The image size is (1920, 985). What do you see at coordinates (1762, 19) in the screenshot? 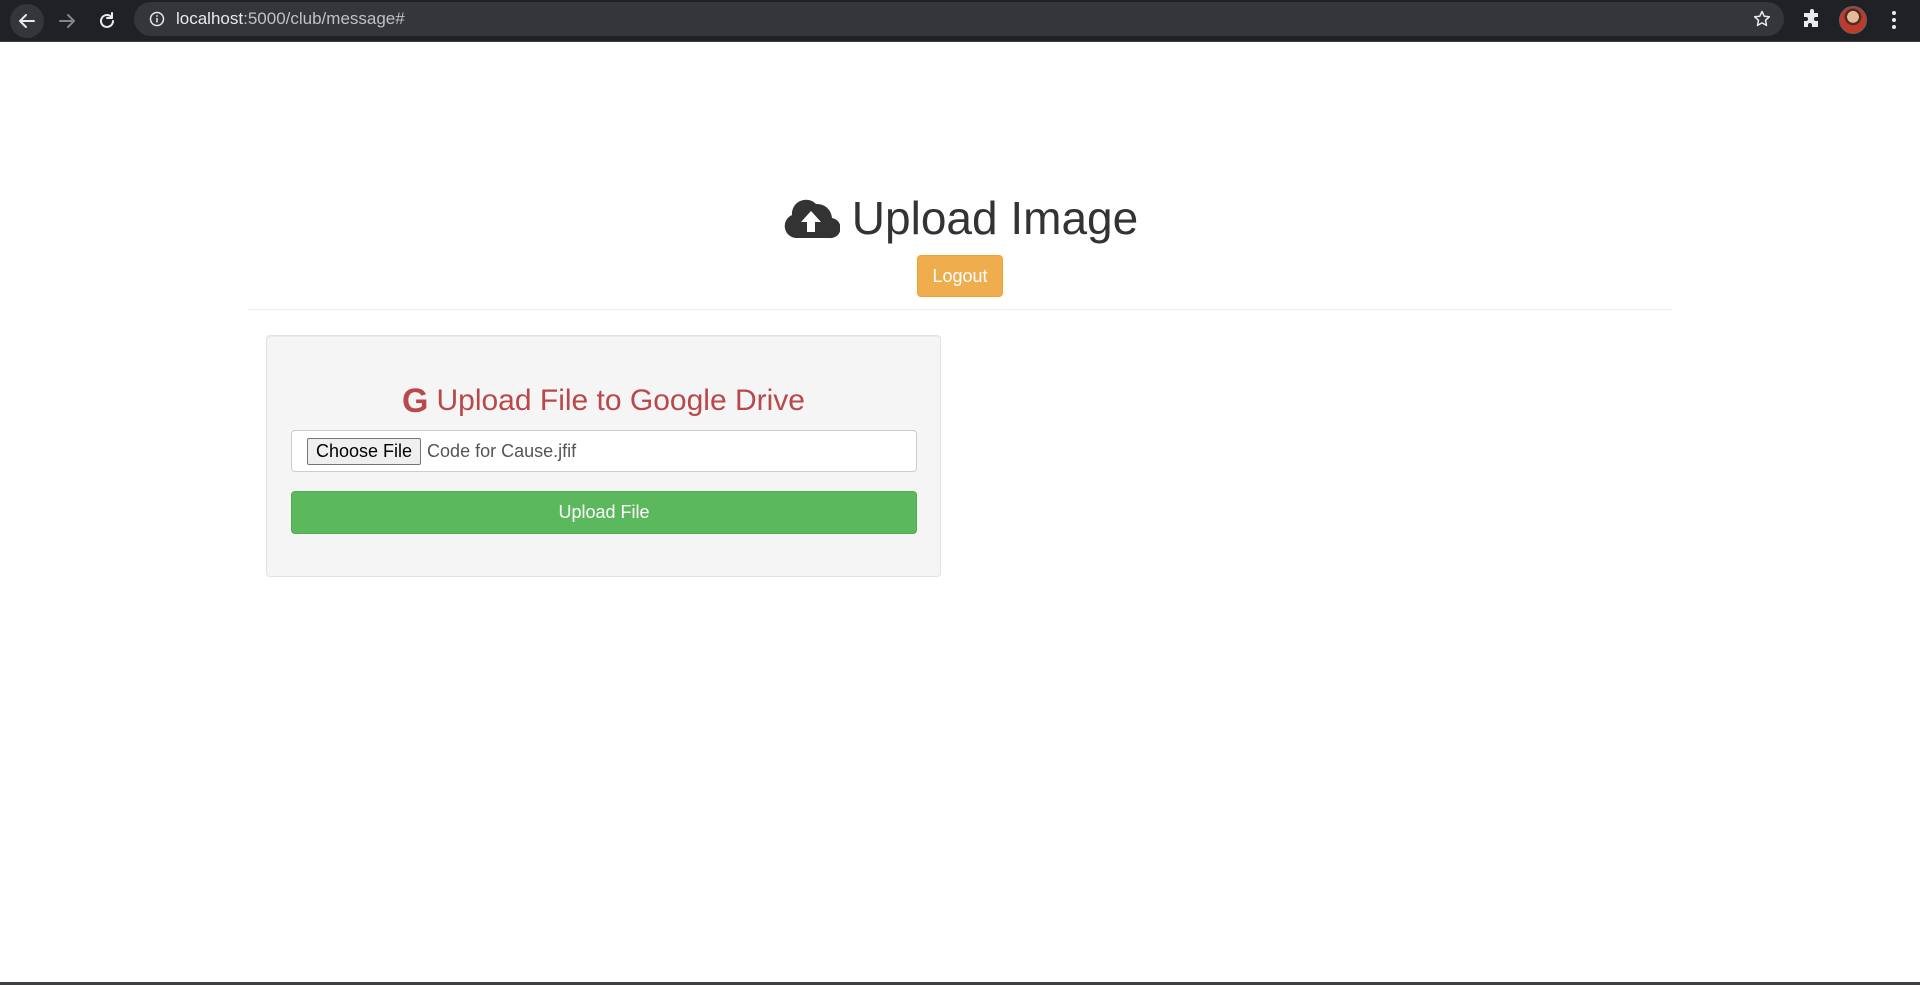
I see `star-icon` at bounding box center [1762, 19].